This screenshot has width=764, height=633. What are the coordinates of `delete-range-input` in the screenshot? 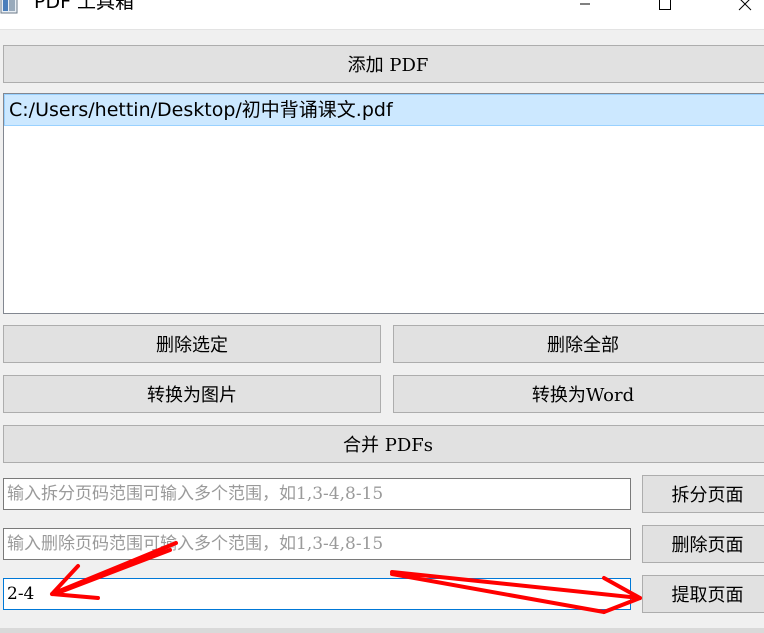 It's located at (317, 544).